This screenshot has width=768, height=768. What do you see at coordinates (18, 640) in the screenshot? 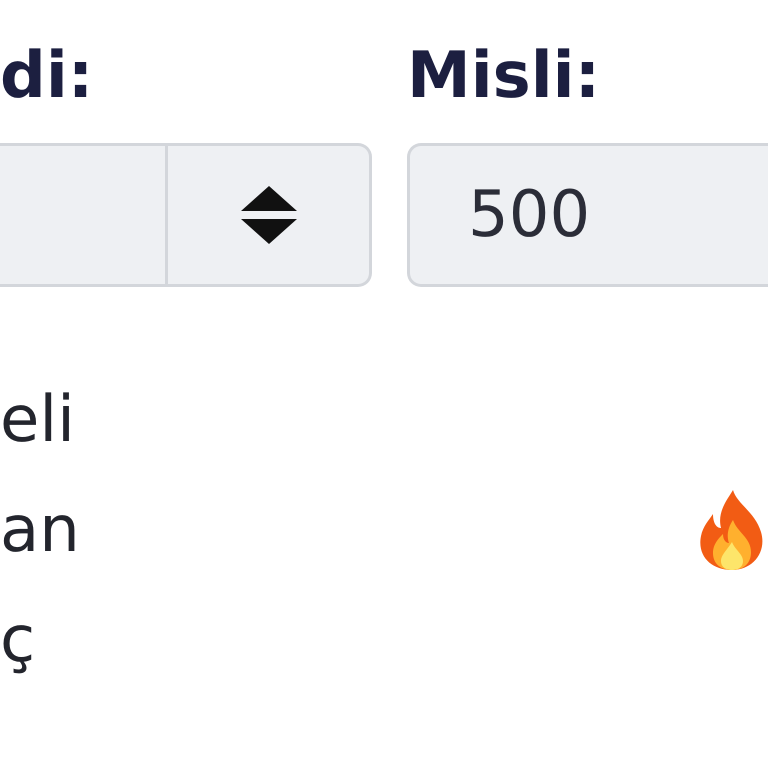
I see `list-item-text: ç` at bounding box center [18, 640].